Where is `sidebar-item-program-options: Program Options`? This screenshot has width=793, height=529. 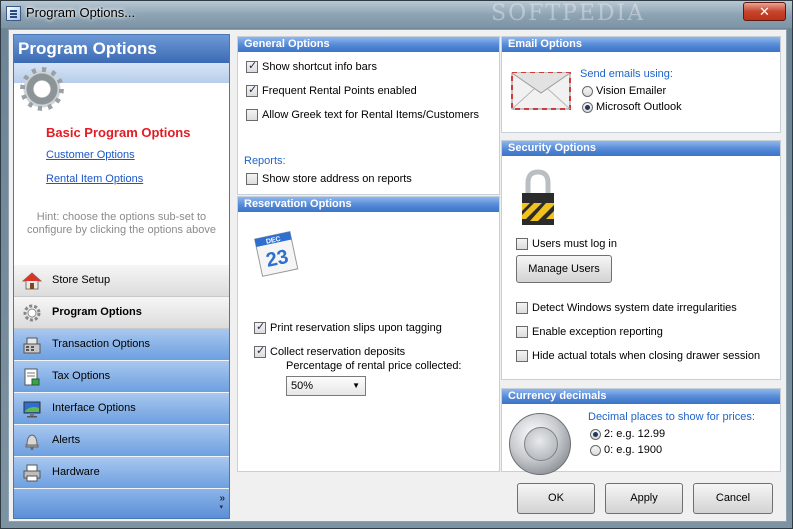
sidebar-item-program-options: Program Options is located at coordinates (121, 313).